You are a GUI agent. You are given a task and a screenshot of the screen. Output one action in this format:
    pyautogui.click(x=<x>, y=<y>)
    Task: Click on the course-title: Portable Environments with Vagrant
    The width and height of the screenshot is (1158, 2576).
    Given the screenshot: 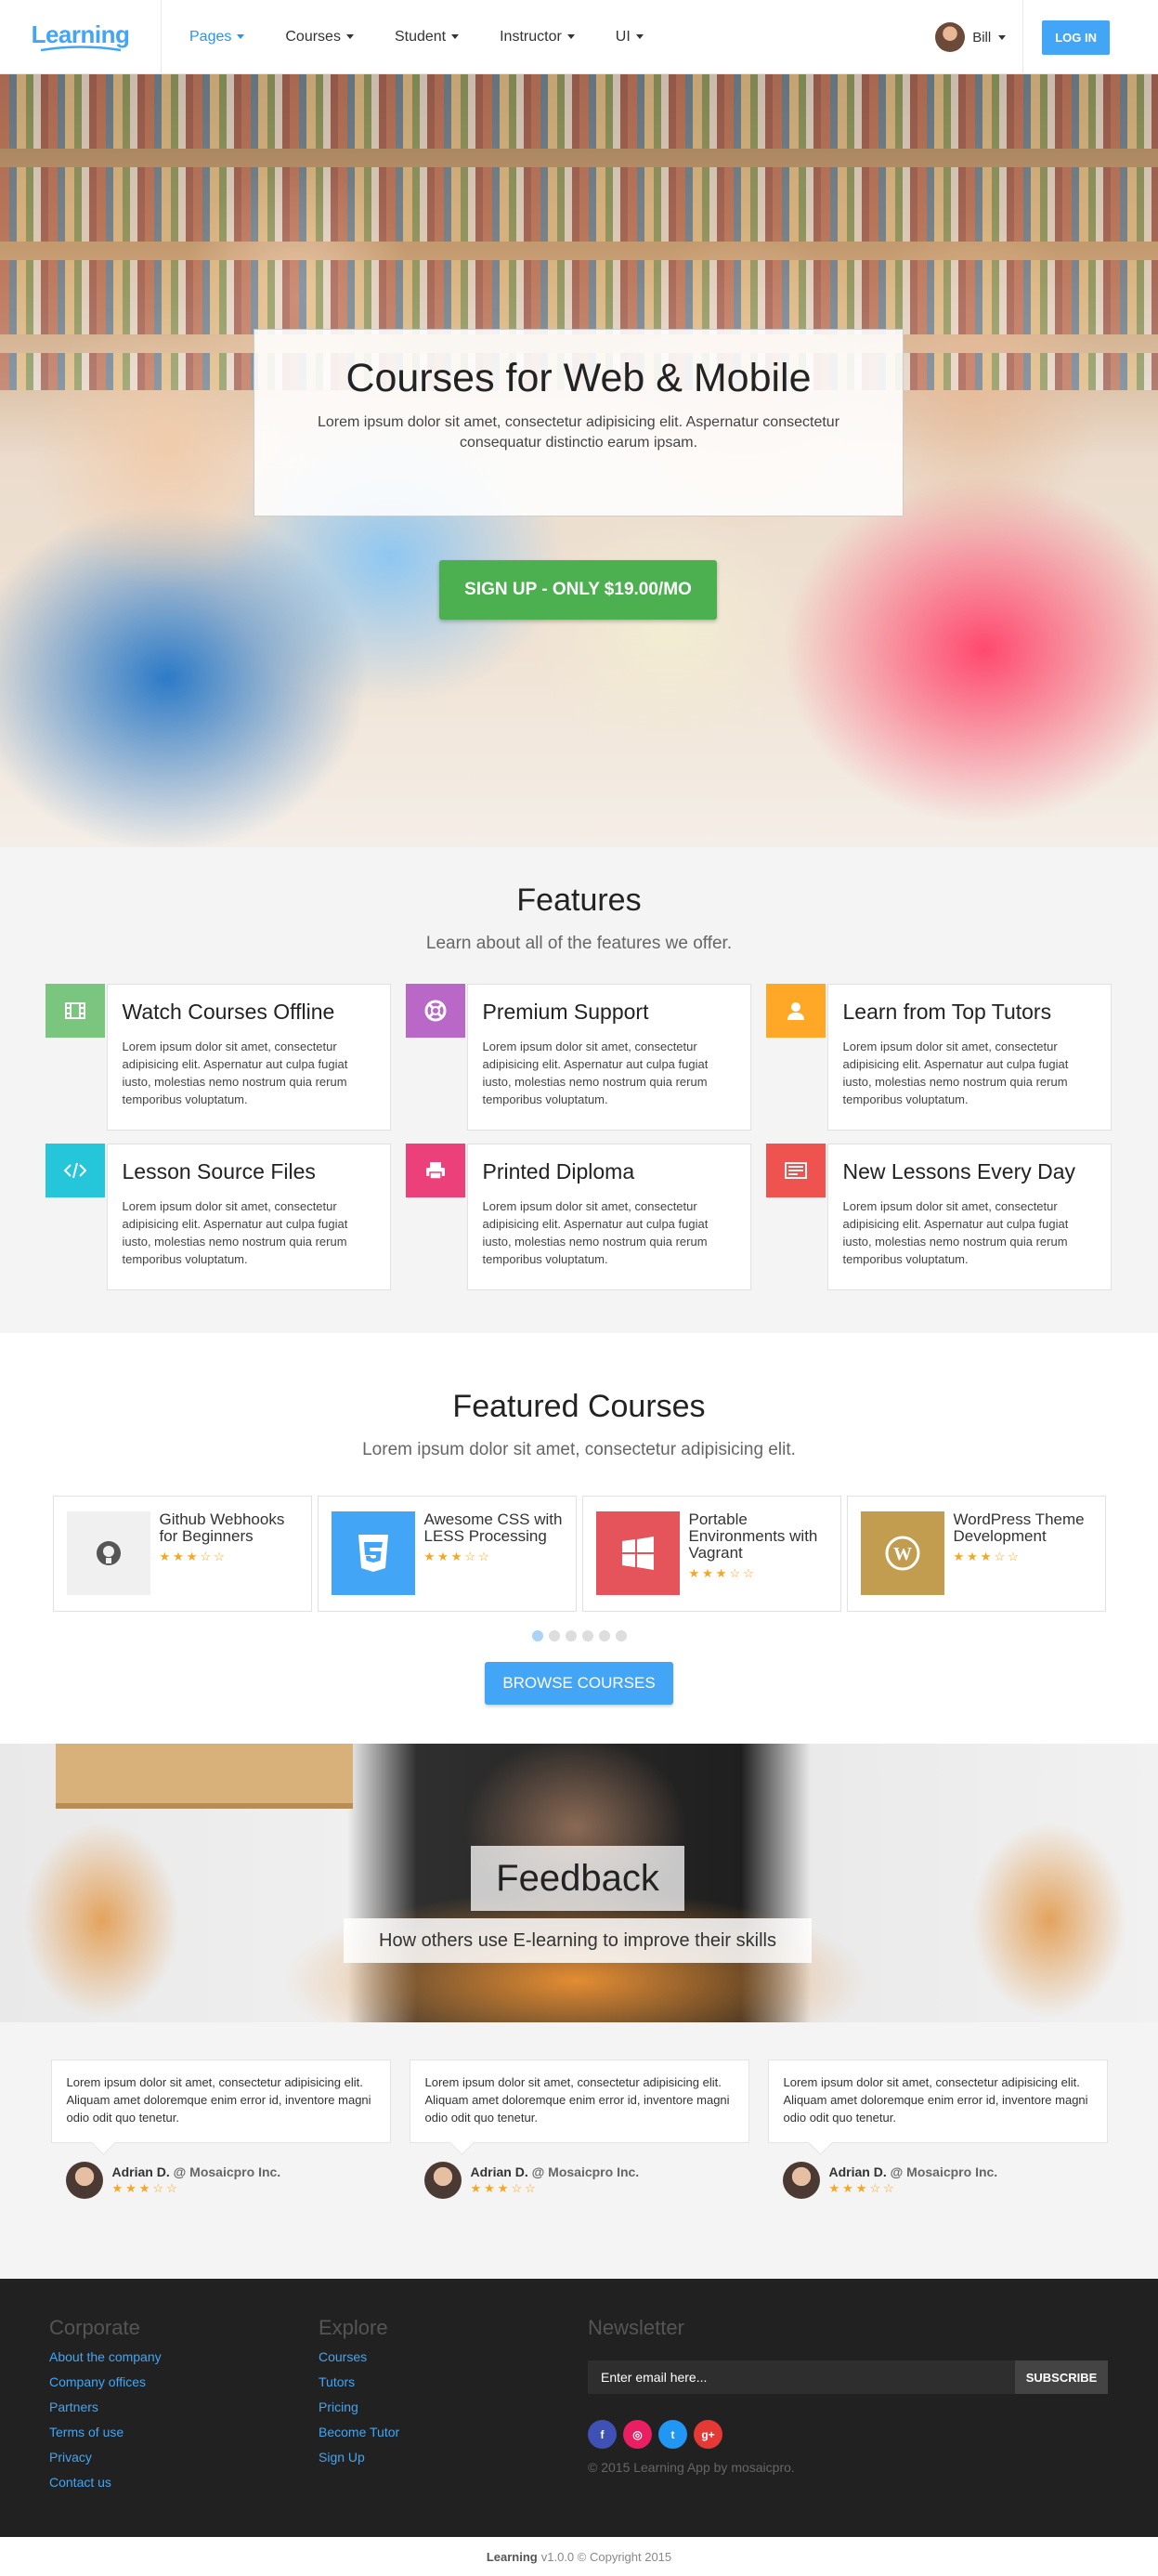 What is the action you would take?
    pyautogui.click(x=758, y=1536)
    